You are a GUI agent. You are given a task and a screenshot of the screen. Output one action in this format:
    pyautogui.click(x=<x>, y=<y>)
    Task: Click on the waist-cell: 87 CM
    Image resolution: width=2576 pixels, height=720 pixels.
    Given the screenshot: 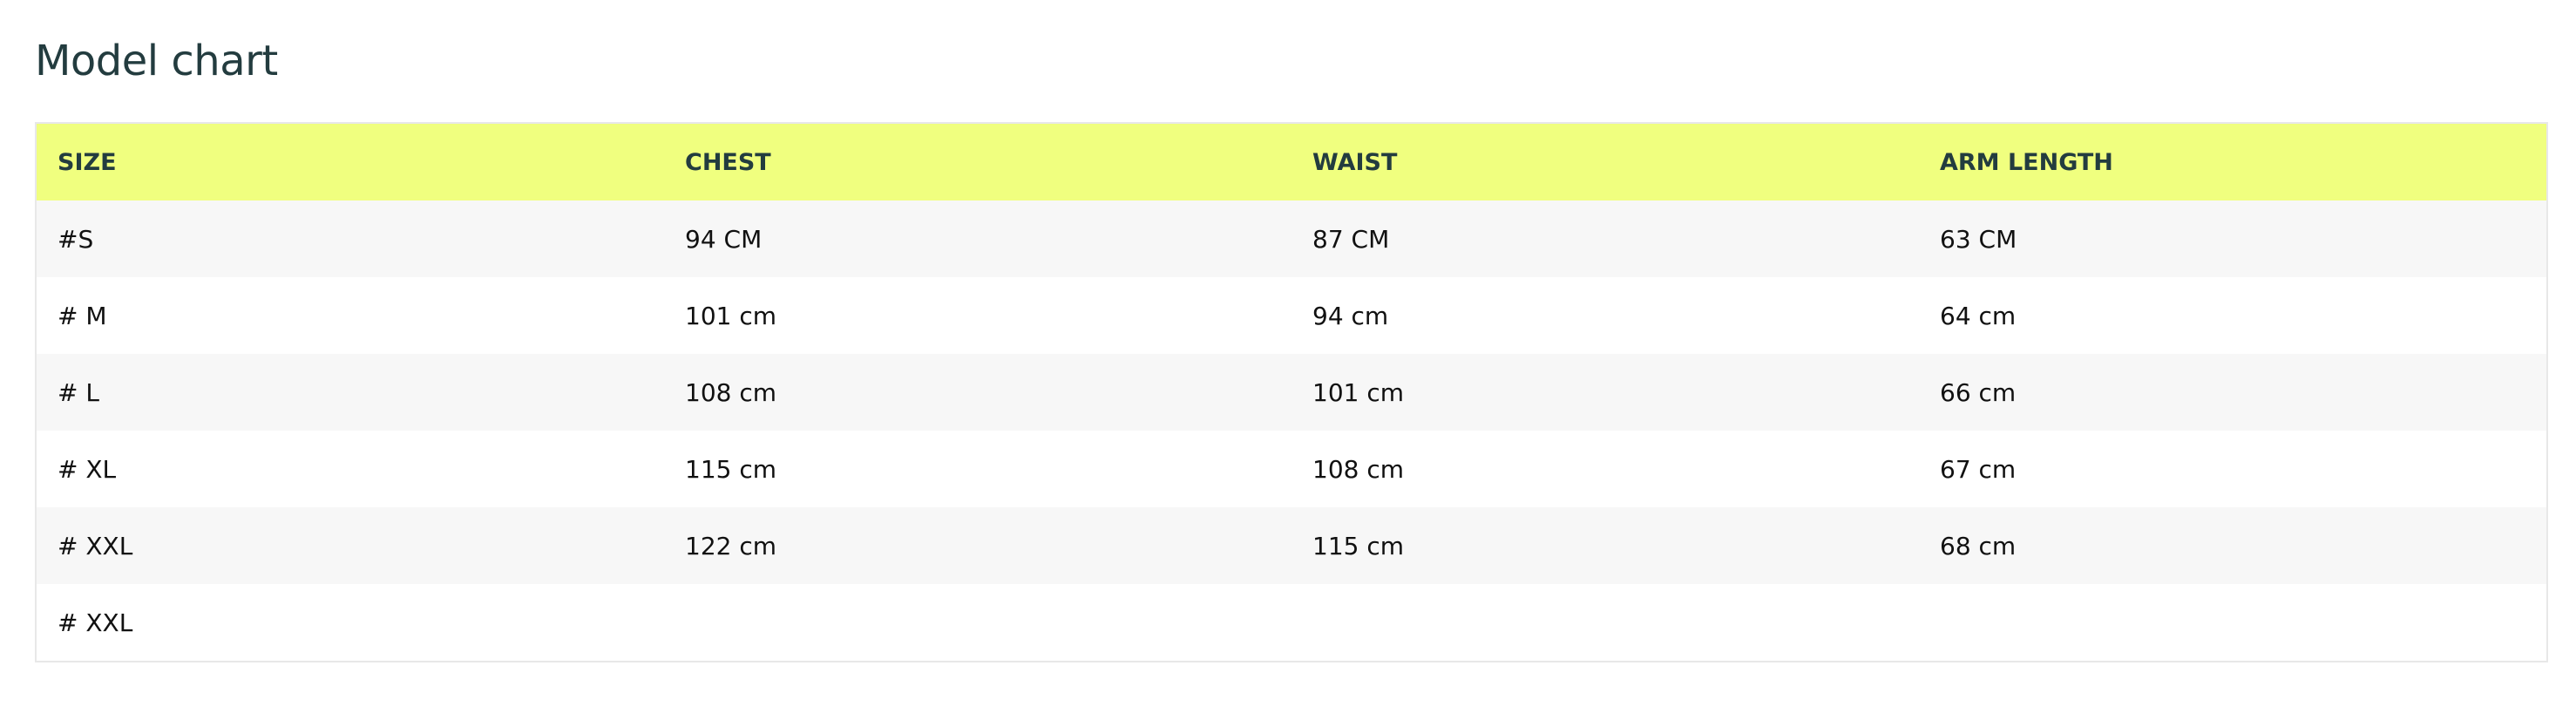 What is the action you would take?
    pyautogui.click(x=1351, y=239)
    